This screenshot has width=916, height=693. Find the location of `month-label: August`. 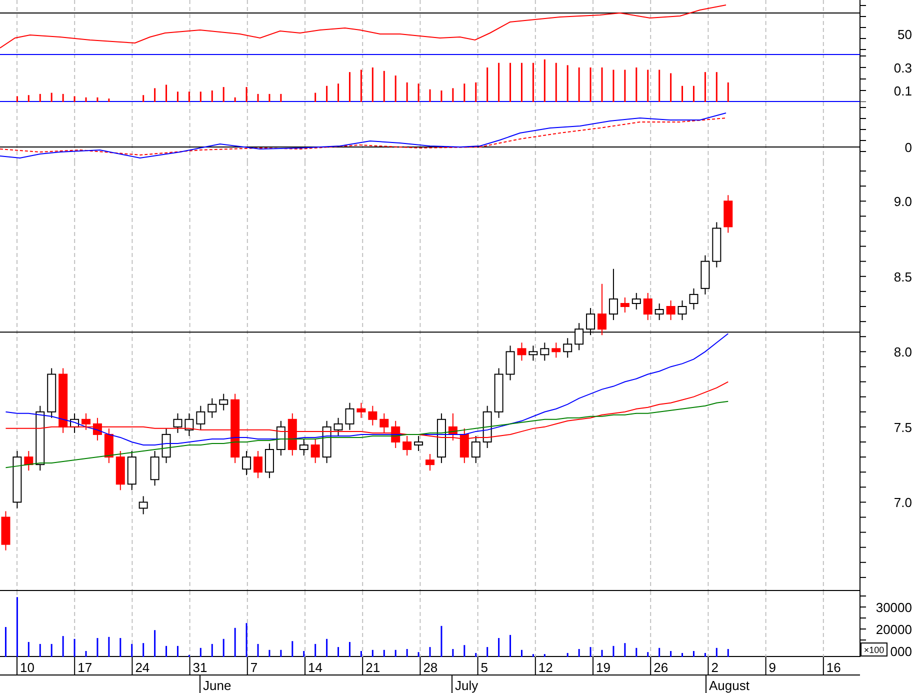

month-label: August is located at coordinates (729, 685).